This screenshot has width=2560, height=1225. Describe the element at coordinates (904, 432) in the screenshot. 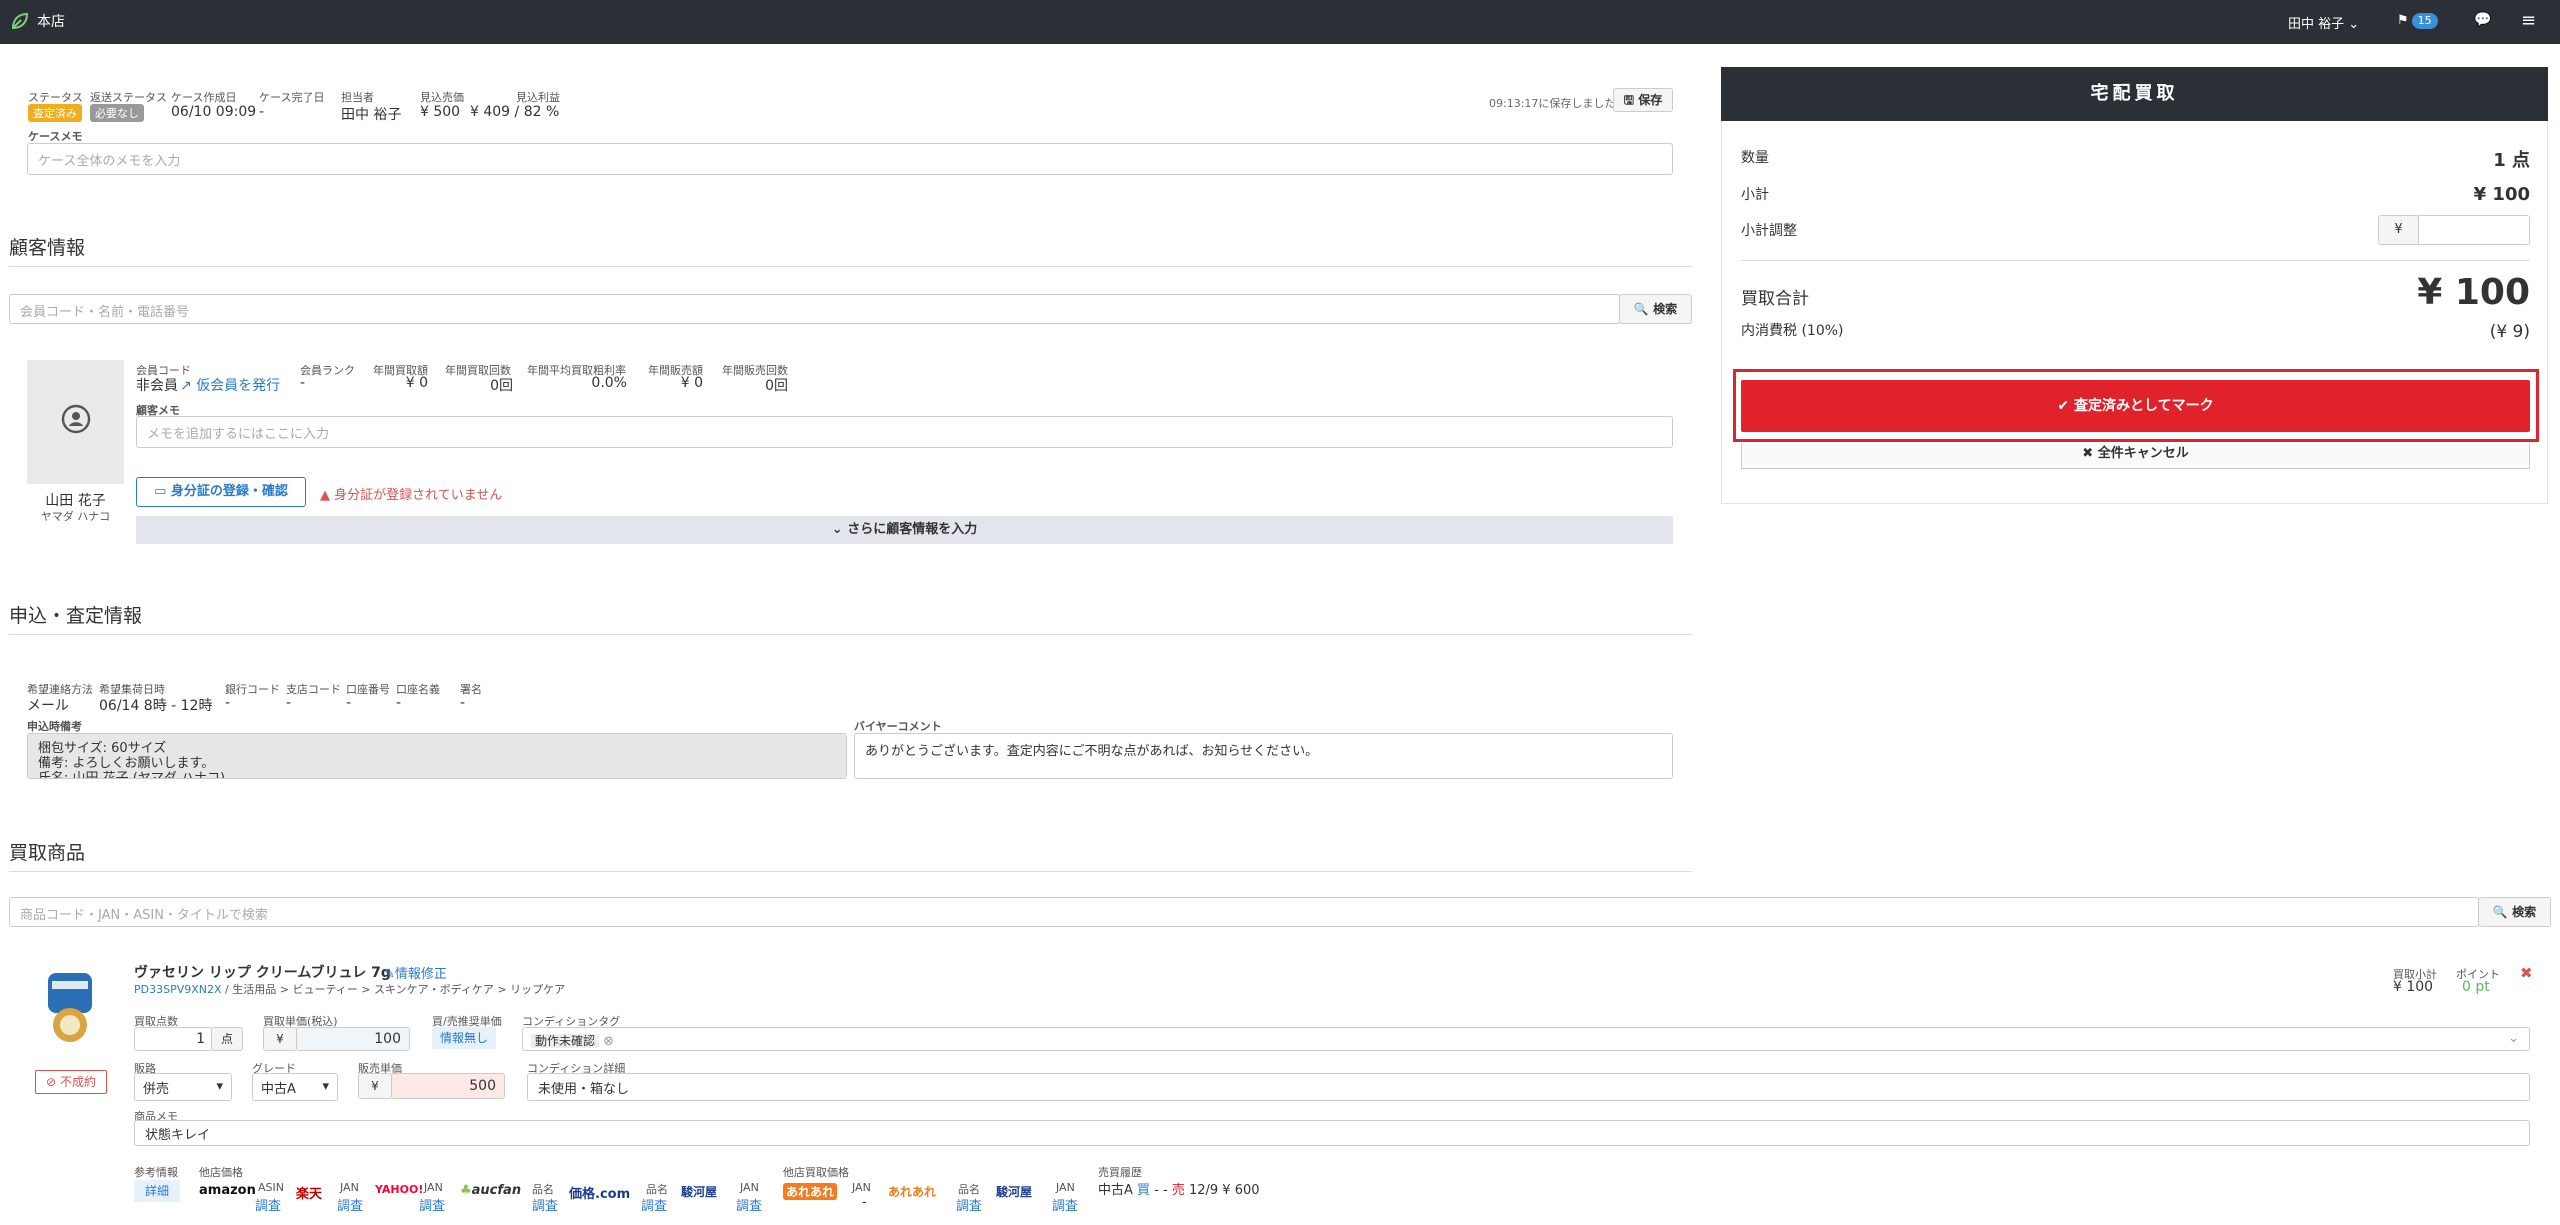

I see `customer-memo-input: メモを追加するにはここに入力` at that location.